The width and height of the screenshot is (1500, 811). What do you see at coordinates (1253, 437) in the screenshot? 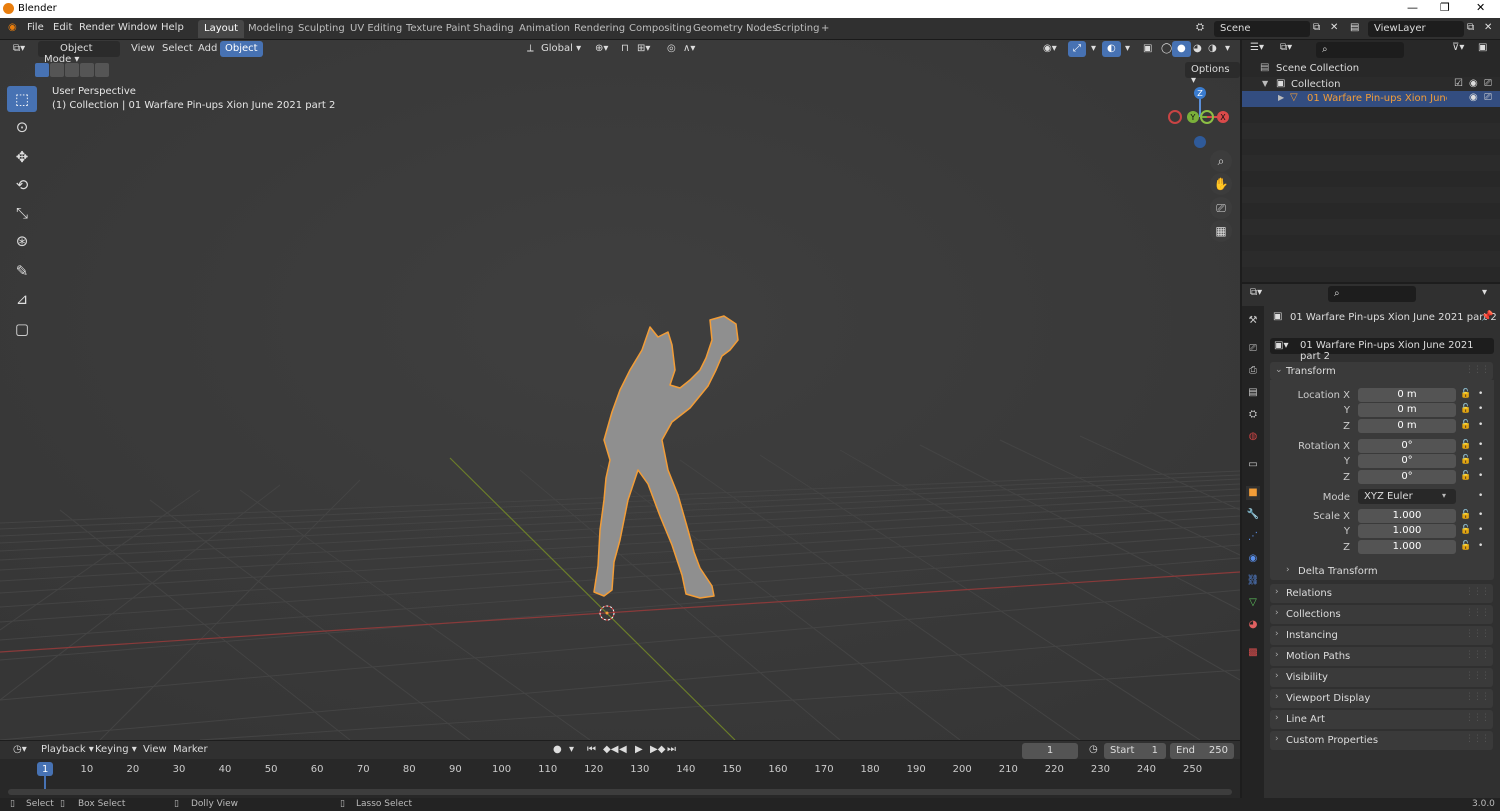
I see `world-tab-icon: ◍` at bounding box center [1253, 437].